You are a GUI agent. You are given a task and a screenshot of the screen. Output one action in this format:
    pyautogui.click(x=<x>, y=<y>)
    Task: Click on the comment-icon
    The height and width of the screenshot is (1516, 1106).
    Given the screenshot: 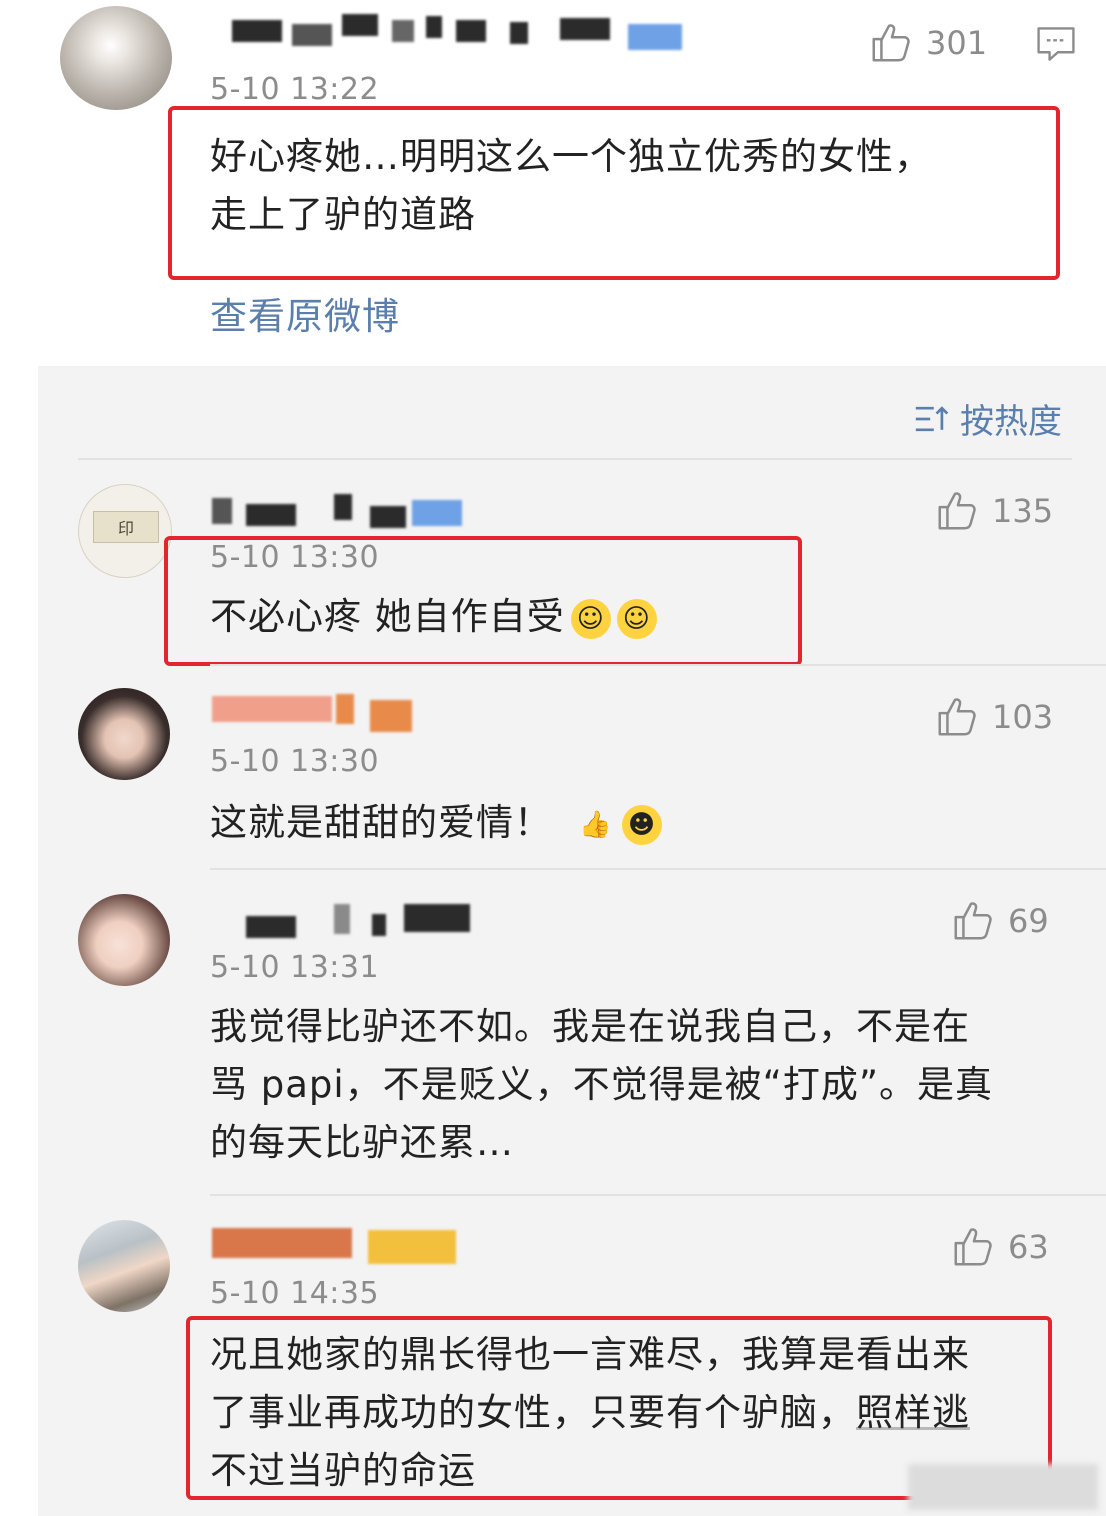 What is the action you would take?
    pyautogui.click(x=1056, y=44)
    